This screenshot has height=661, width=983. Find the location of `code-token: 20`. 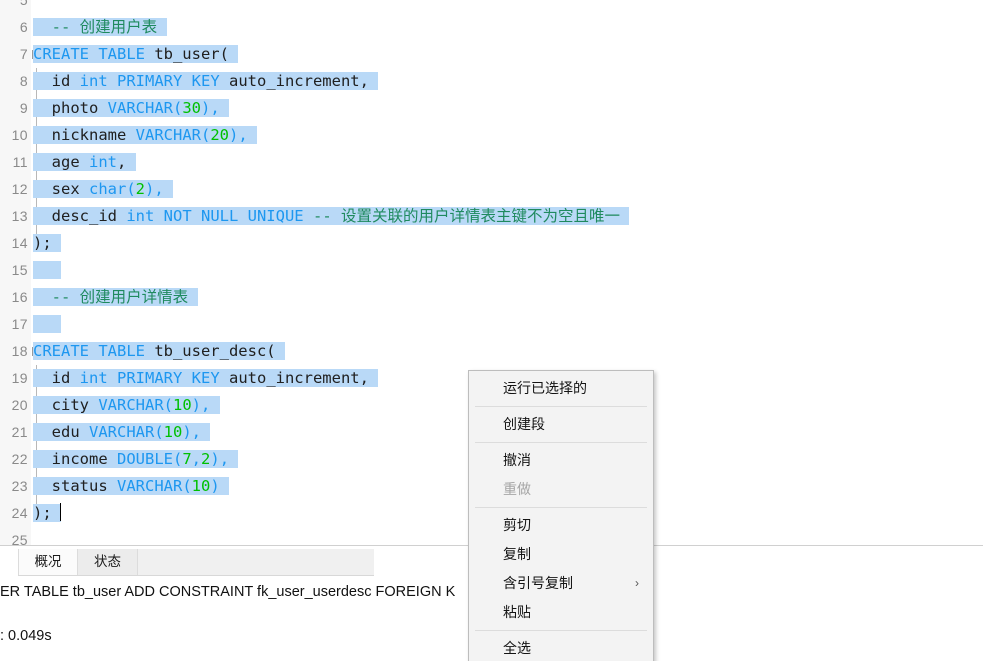

code-token: 20 is located at coordinates (219, 135).